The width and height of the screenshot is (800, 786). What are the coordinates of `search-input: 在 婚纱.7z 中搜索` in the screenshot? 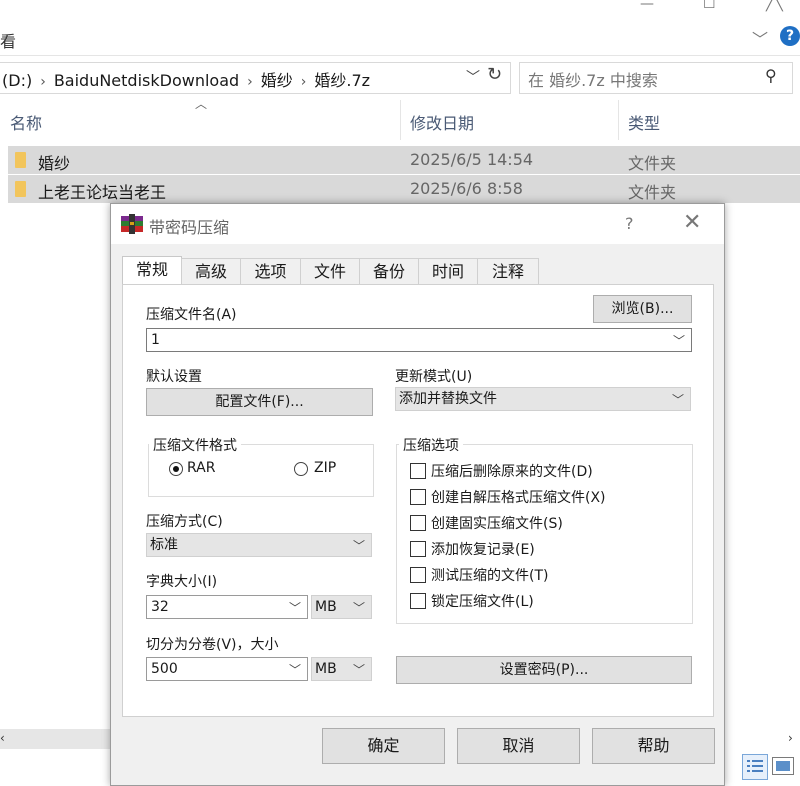 It's located at (593, 79).